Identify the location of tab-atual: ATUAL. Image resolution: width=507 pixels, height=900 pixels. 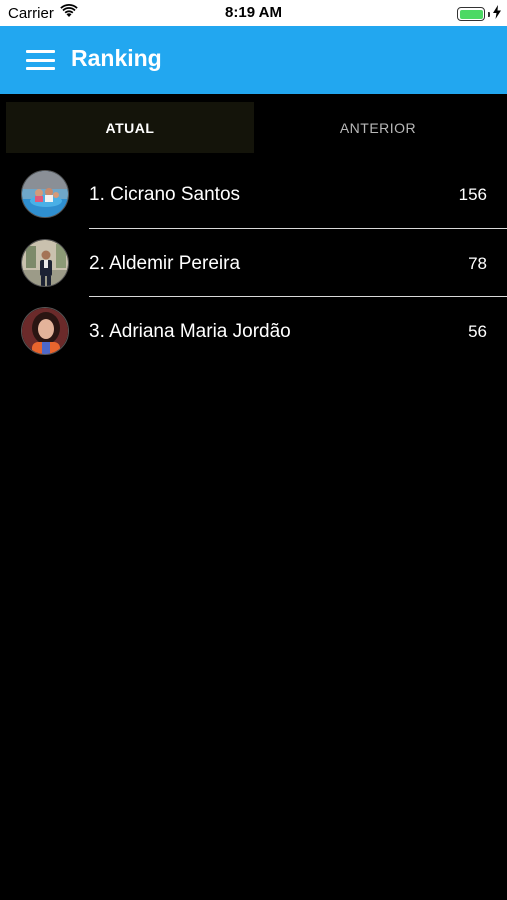
(130, 127).